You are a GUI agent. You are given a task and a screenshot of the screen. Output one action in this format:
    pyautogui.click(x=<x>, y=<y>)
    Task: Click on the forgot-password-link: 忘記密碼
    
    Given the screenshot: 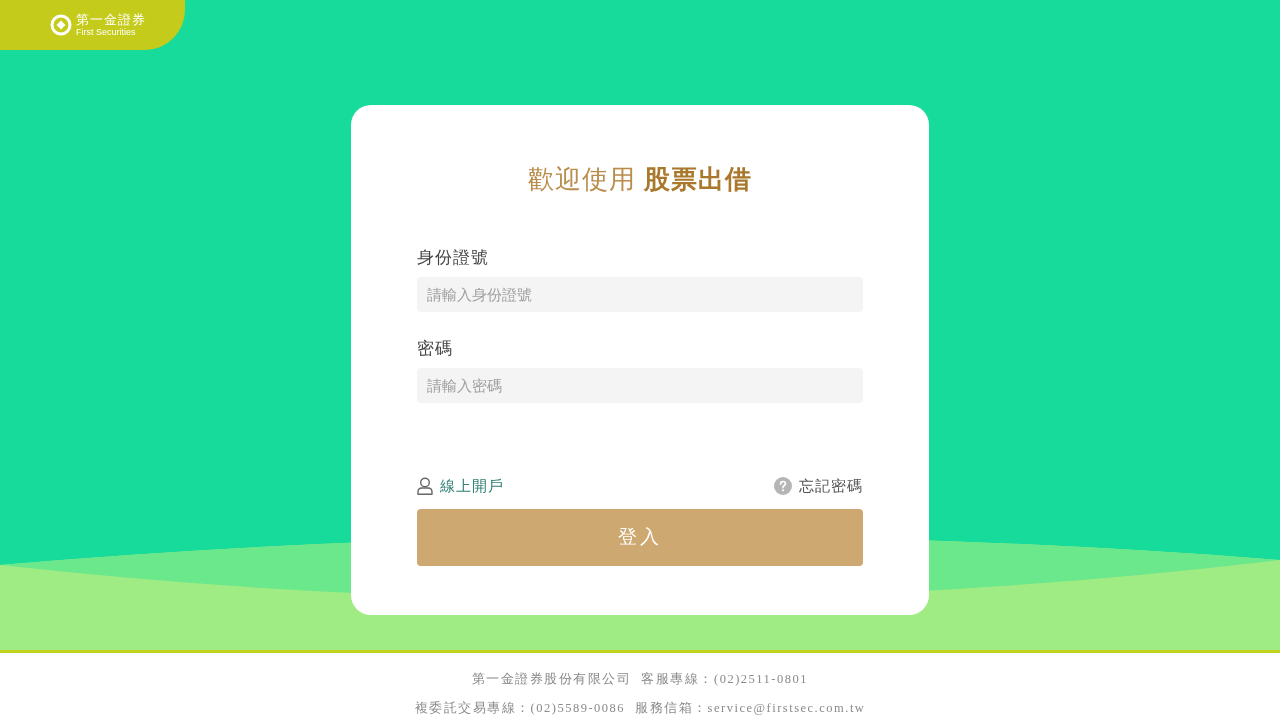 What is the action you would take?
    pyautogui.click(x=831, y=486)
    